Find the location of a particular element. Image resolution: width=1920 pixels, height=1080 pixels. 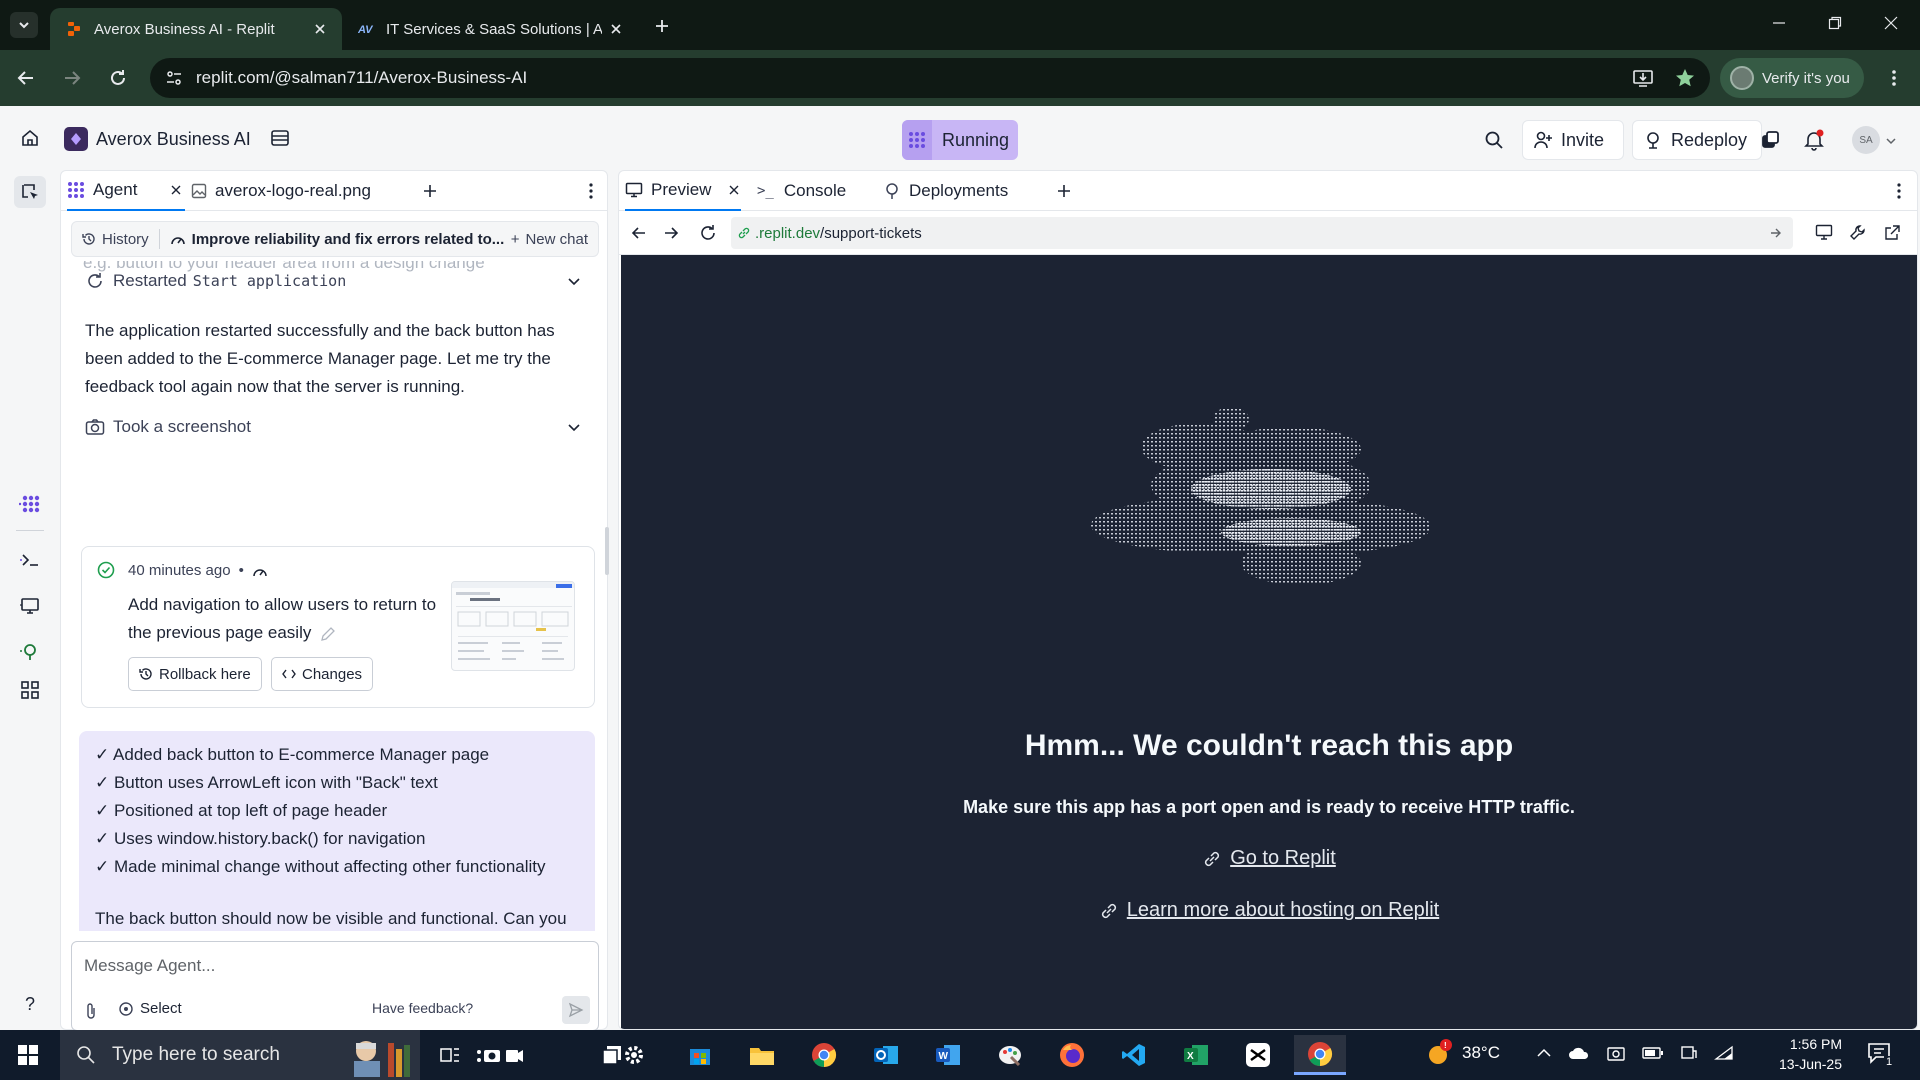

taskbar-outlook is located at coordinates (886, 1055).